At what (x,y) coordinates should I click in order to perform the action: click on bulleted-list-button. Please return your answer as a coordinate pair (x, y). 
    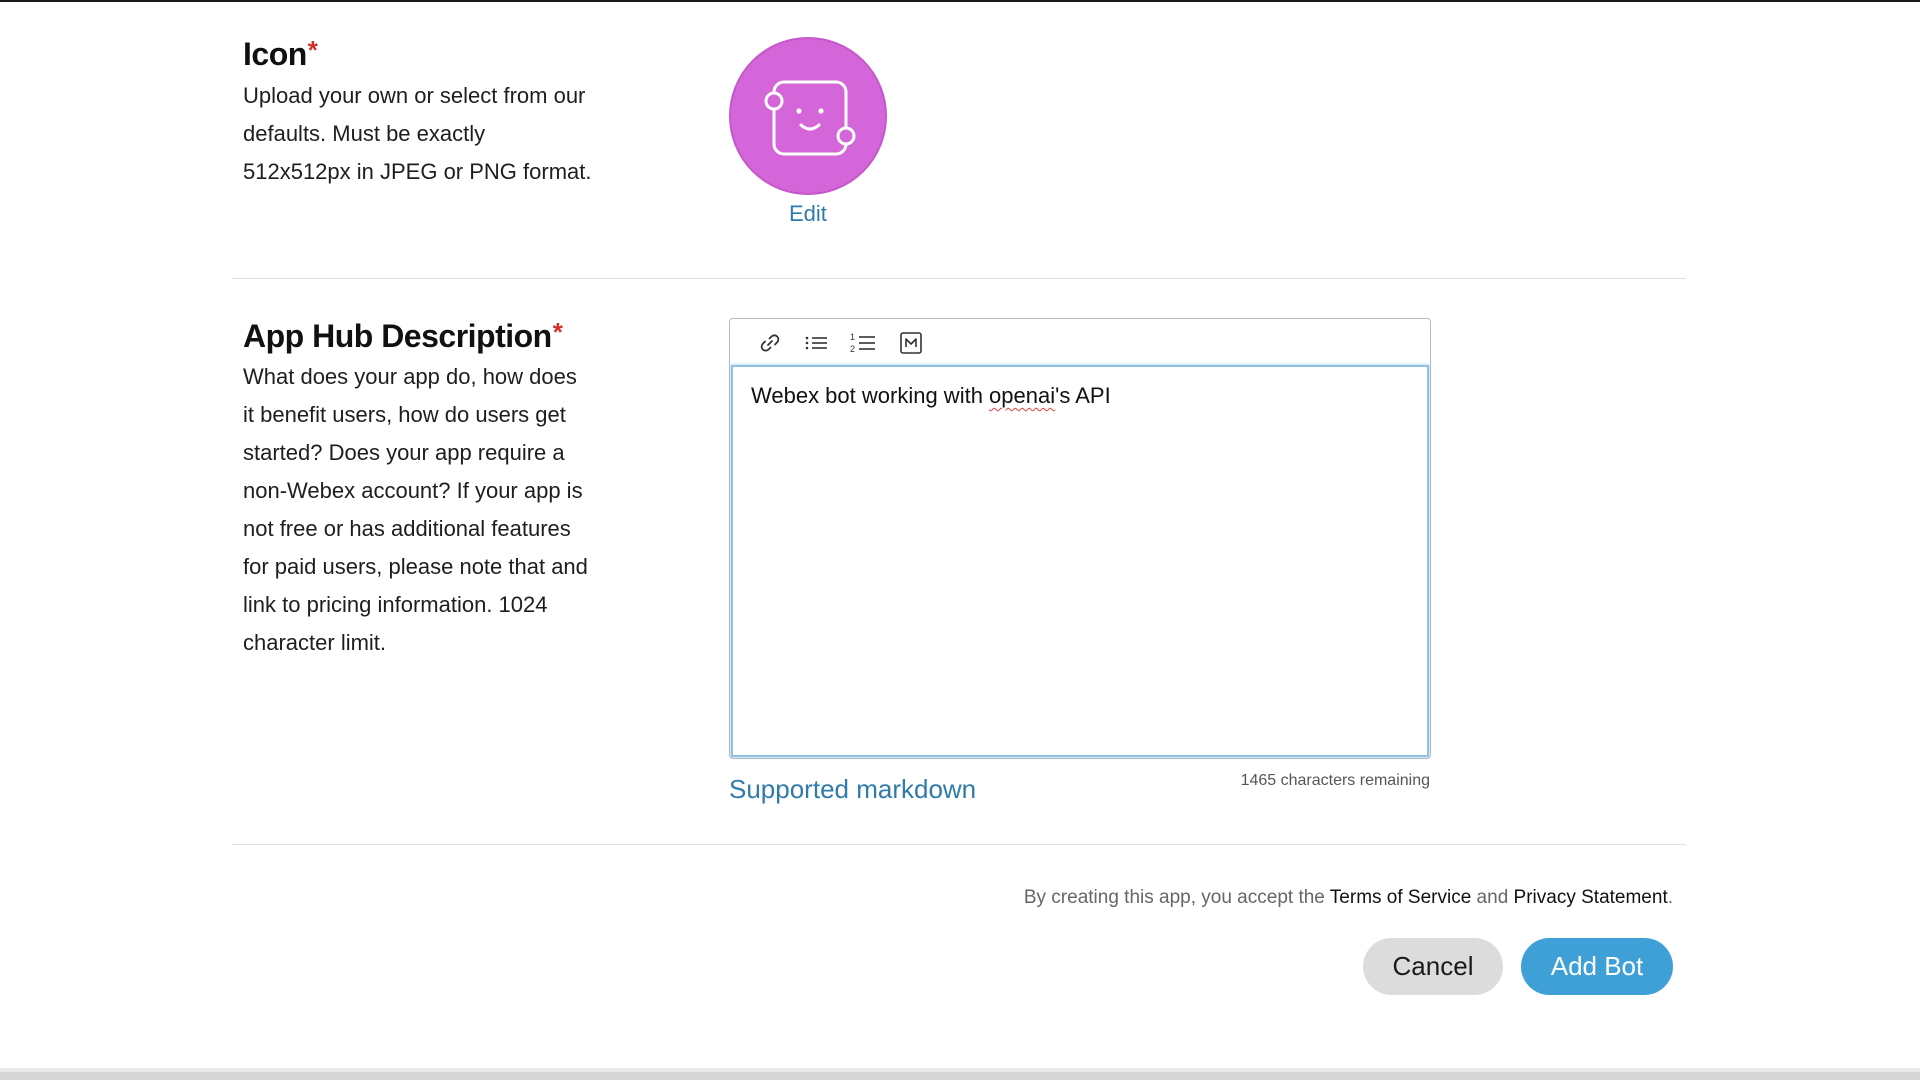
    Looking at the image, I should click on (816, 343).